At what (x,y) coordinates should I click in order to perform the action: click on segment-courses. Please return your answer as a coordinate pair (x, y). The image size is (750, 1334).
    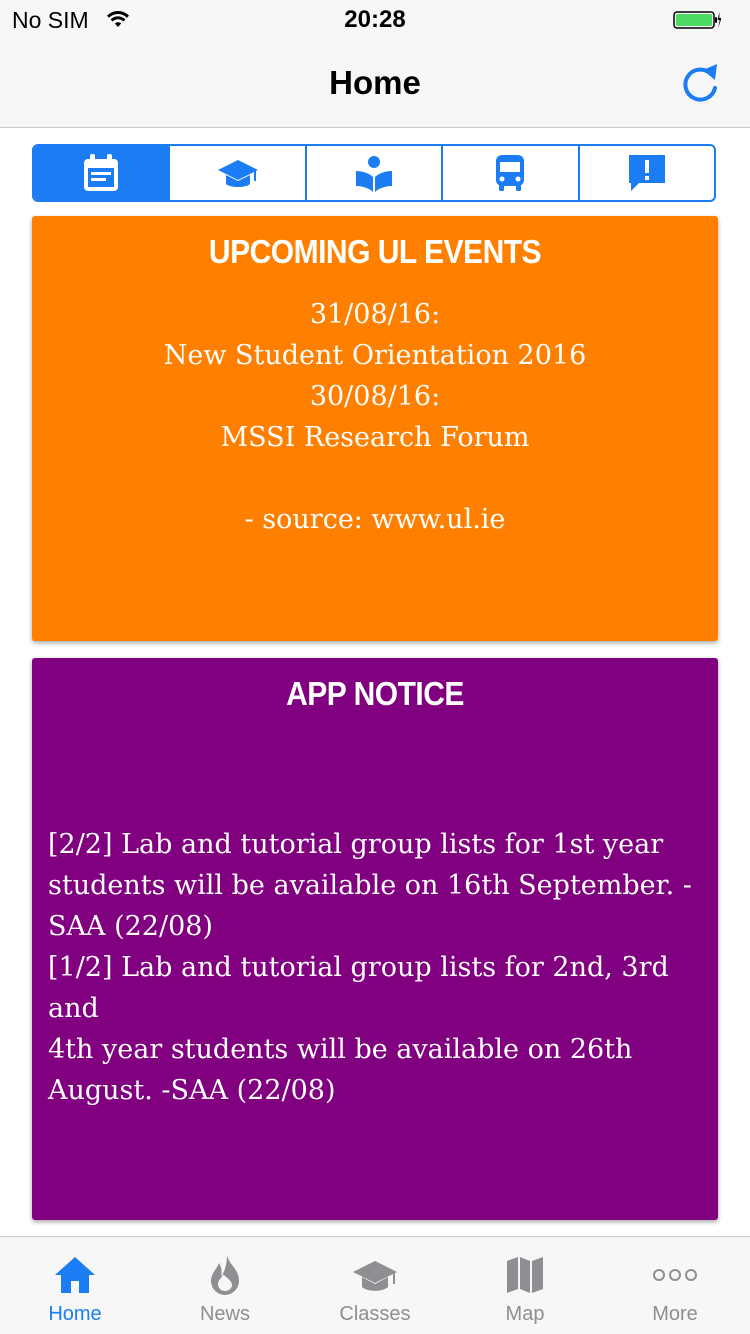
    Looking at the image, I should click on (238, 173).